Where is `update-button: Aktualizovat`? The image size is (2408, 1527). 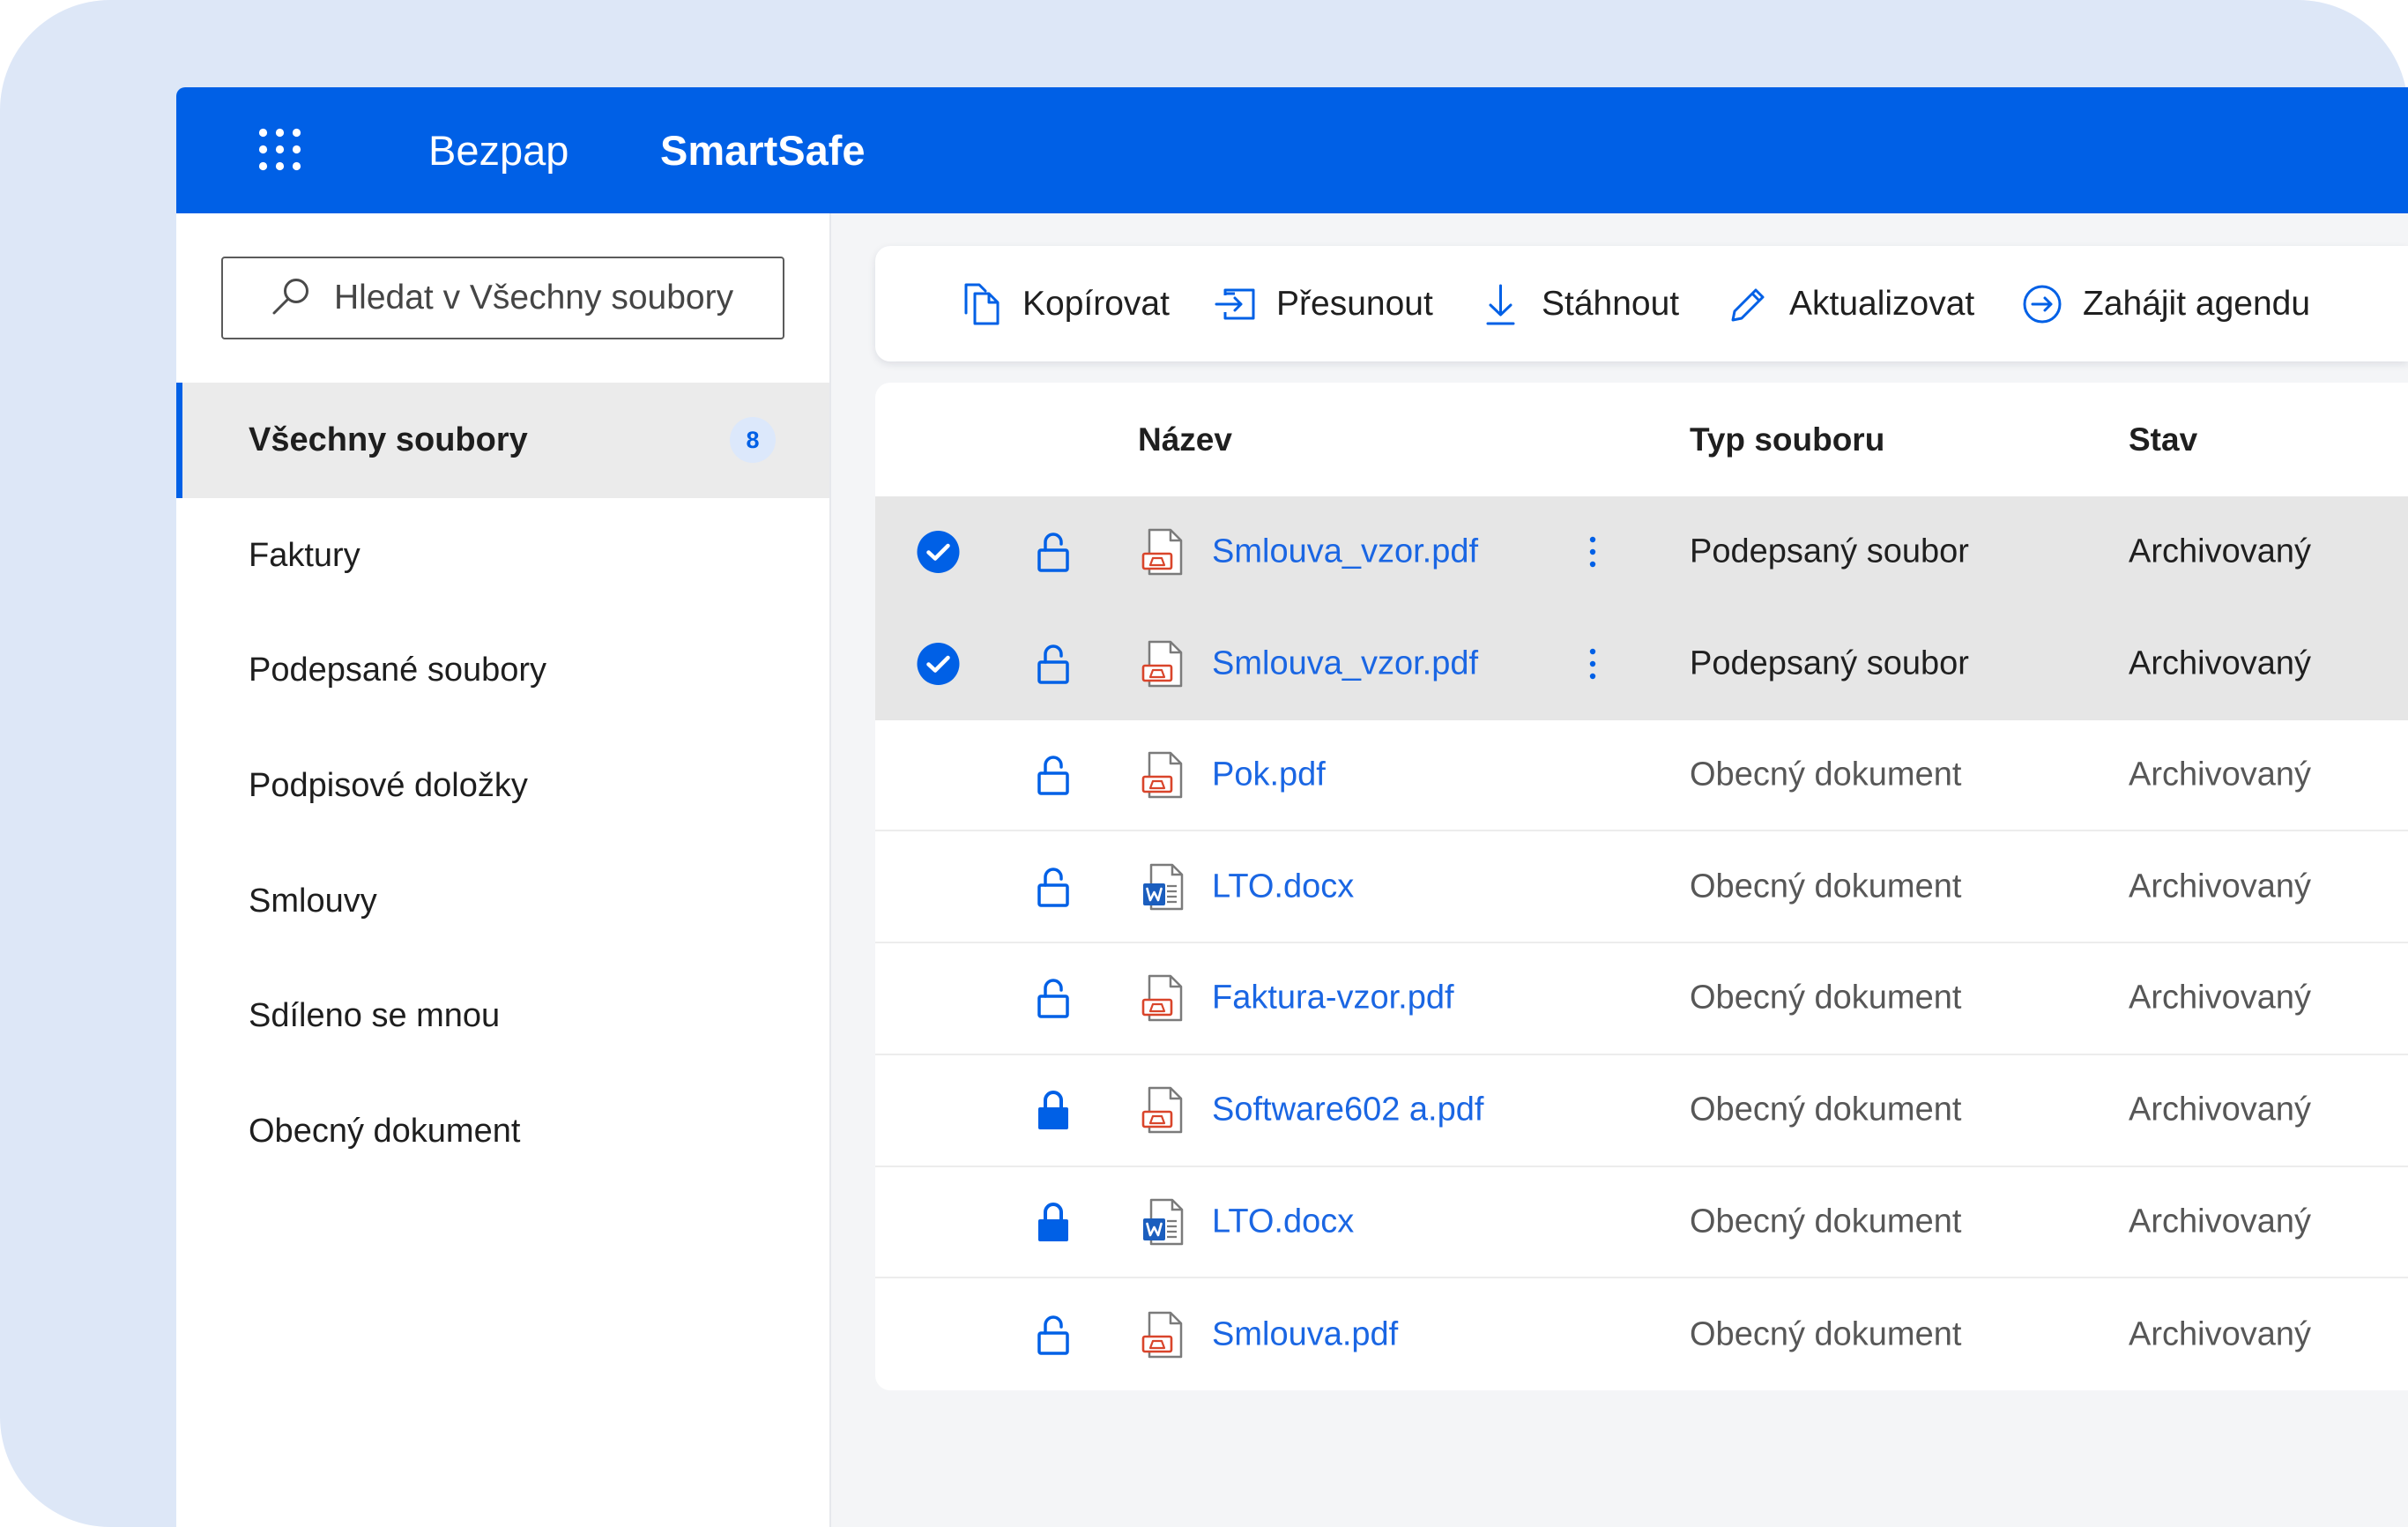
update-button: Aktualizovat is located at coordinates (1851, 303).